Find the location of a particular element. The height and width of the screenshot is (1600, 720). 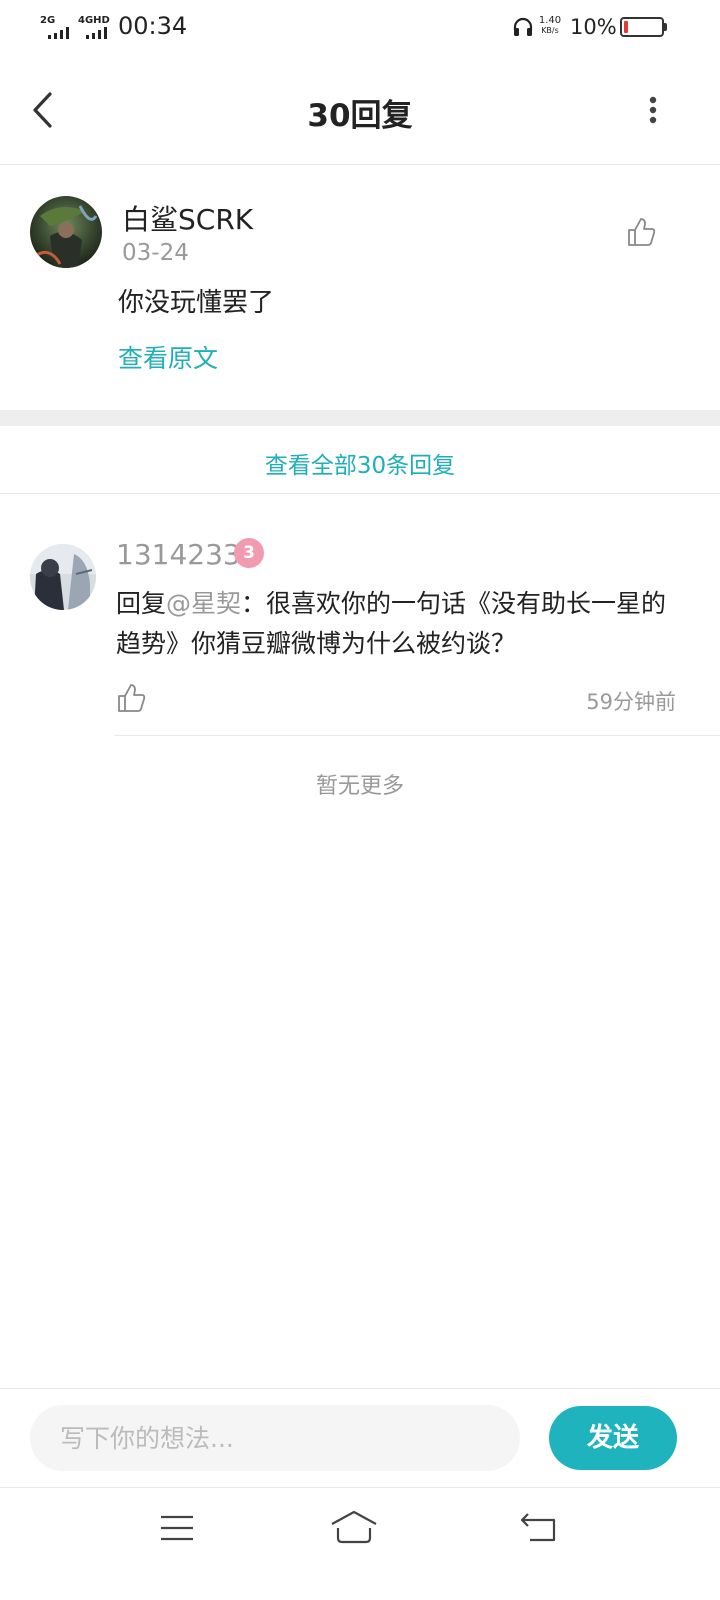

back-arrow-icon is located at coordinates (43, 110).